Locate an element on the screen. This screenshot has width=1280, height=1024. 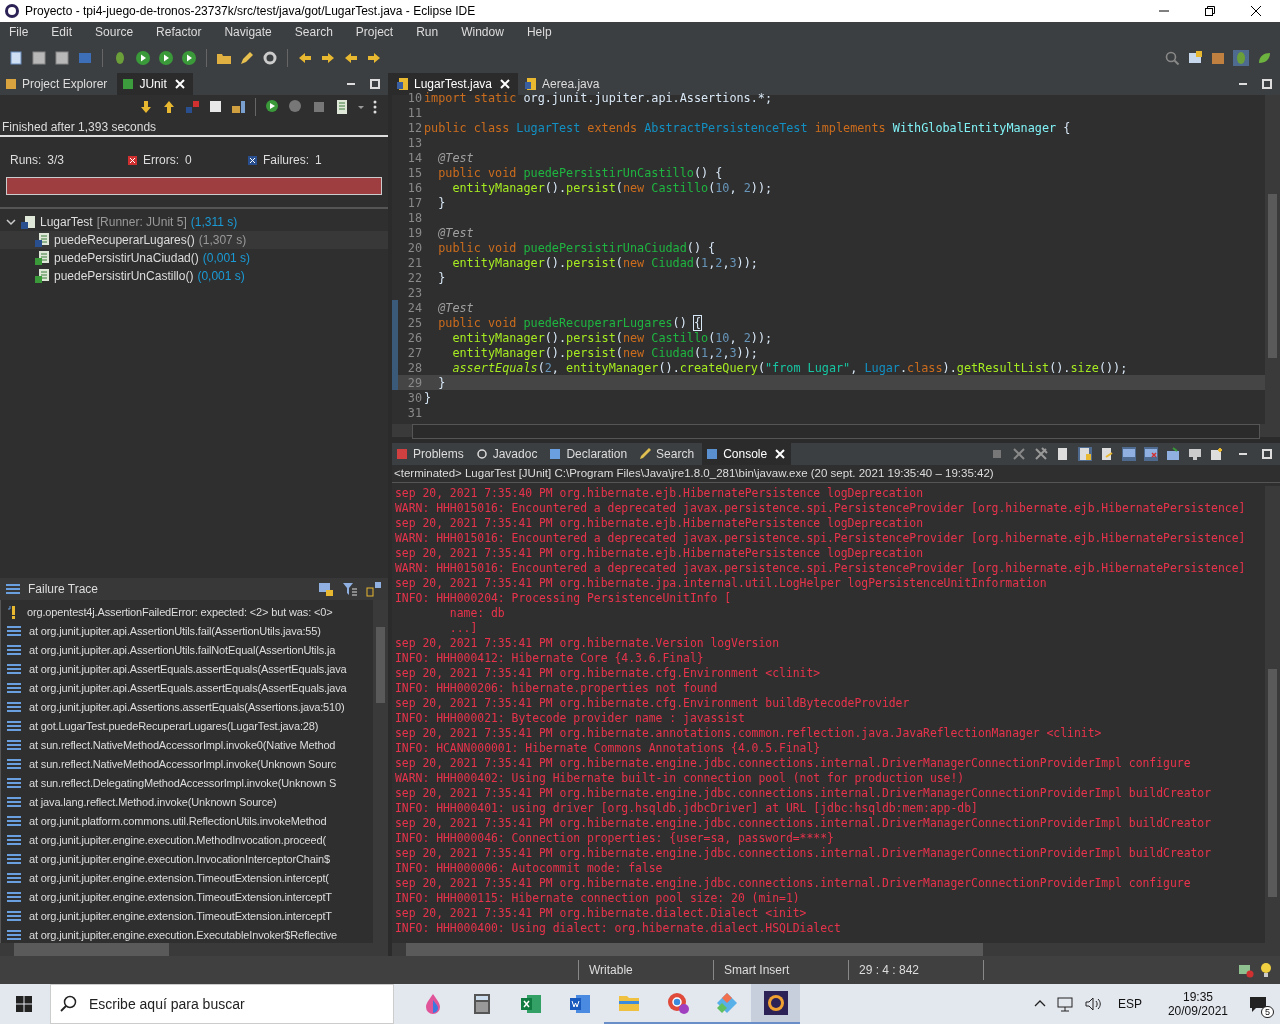
speaker-icon is located at coordinates (1092, 1004).